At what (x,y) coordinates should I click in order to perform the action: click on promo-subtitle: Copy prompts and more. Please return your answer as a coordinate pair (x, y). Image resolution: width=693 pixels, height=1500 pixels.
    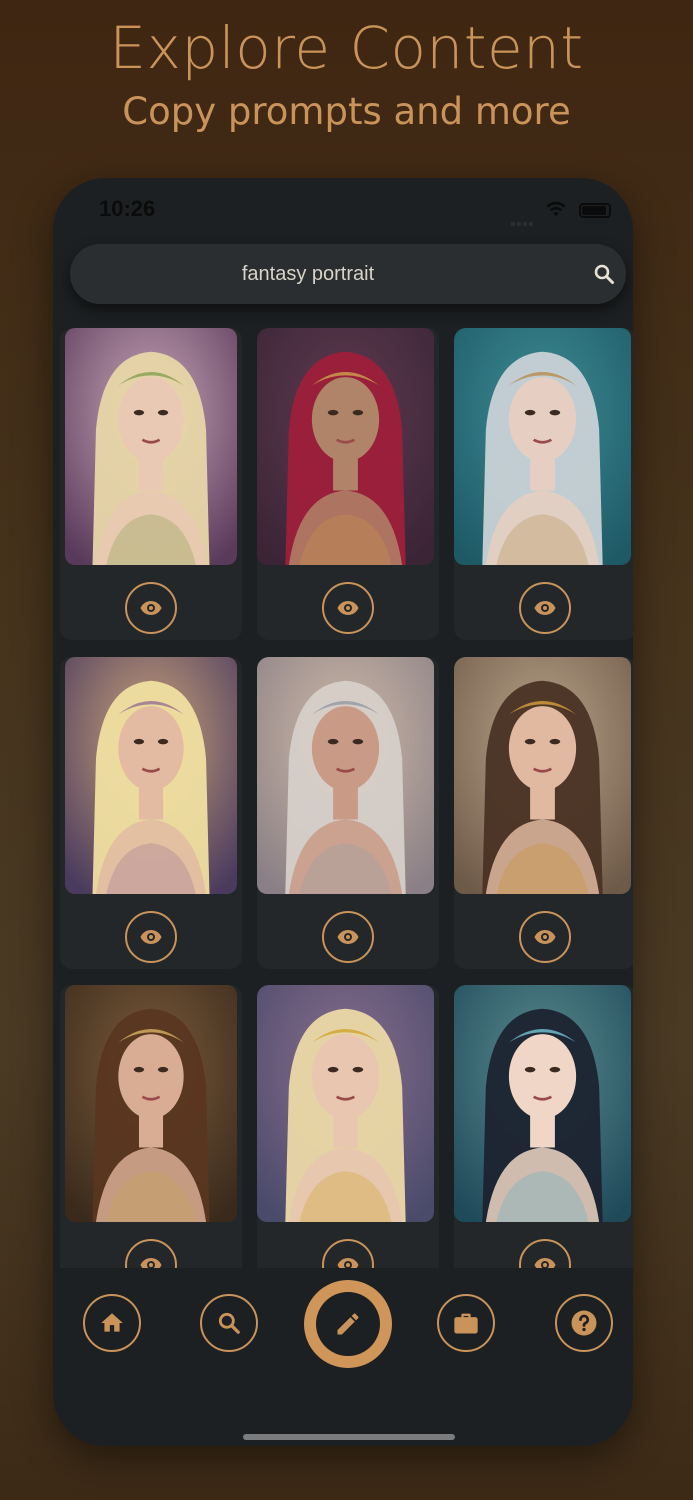
    Looking at the image, I should click on (346, 111).